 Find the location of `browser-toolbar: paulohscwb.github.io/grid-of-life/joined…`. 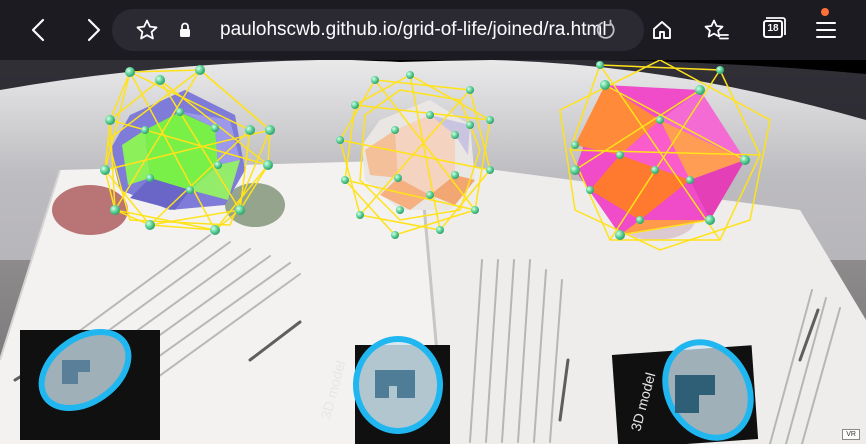

browser-toolbar: paulohscwb.github.io/grid-of-life/joined… is located at coordinates (433, 30).